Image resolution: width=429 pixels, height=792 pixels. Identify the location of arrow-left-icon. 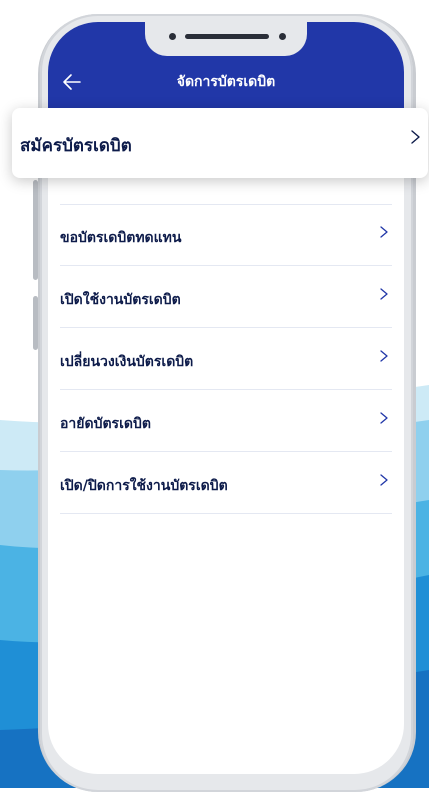
(72, 82).